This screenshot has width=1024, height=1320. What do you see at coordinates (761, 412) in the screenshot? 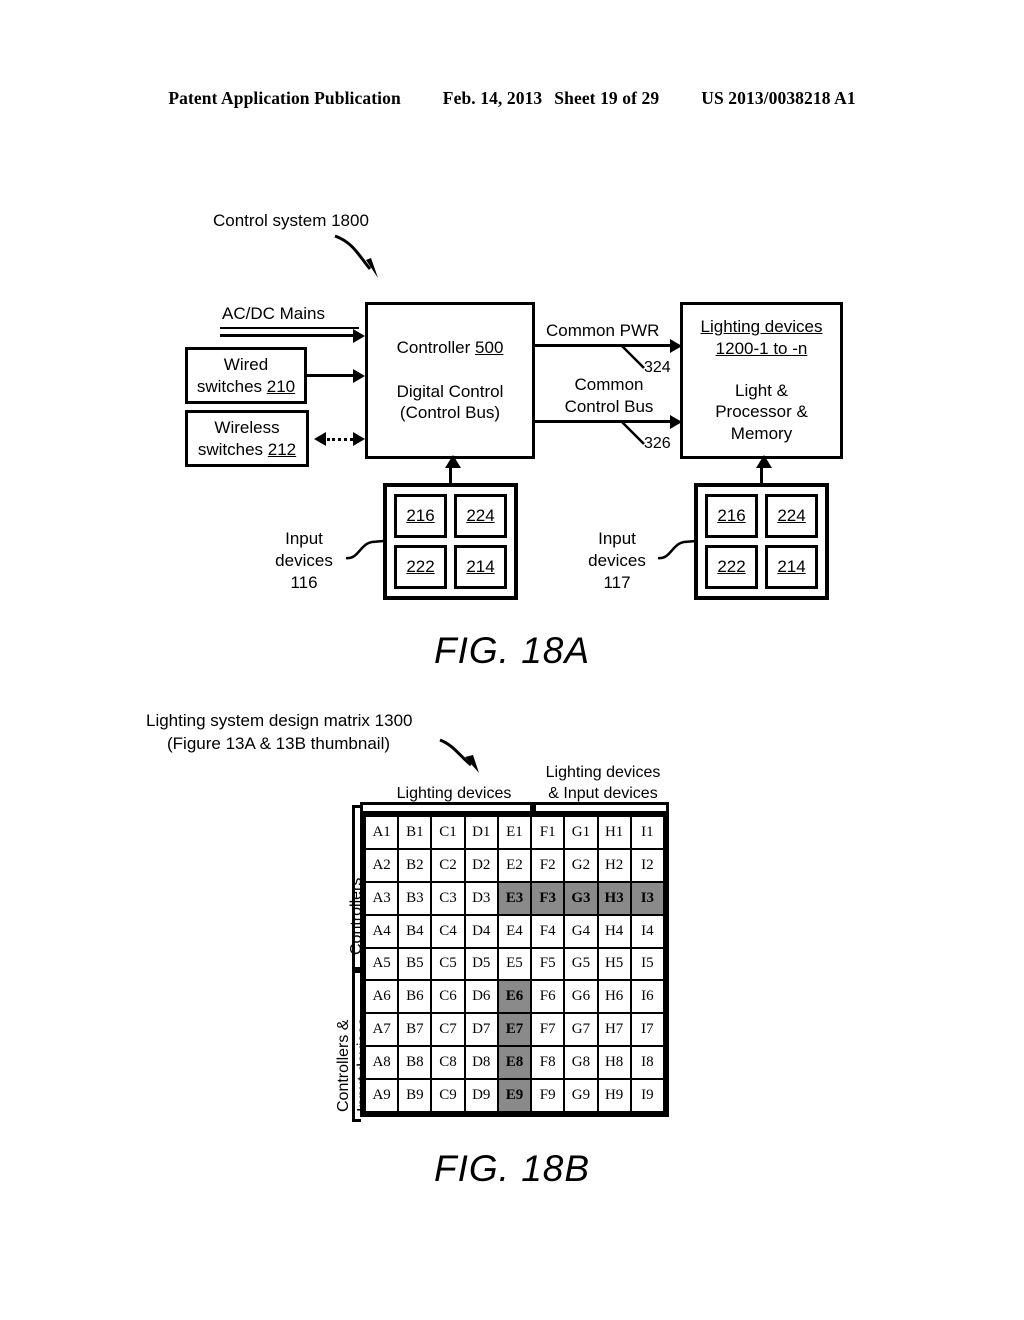
I see `lighting-devices-line4: Processor &` at bounding box center [761, 412].